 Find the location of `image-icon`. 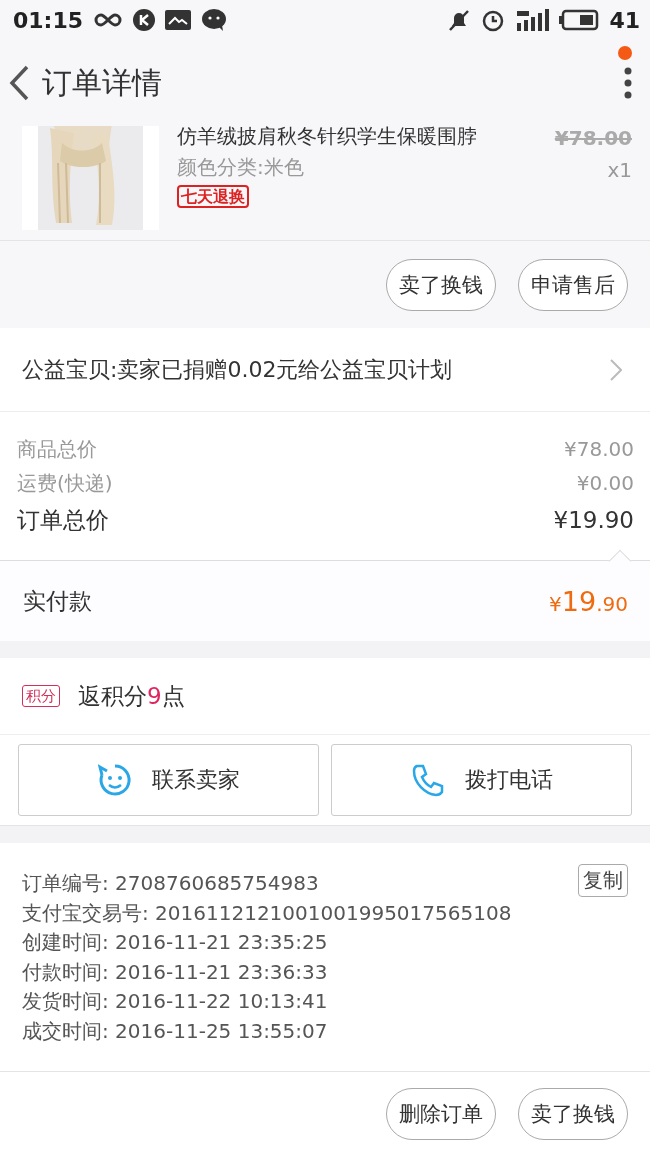

image-icon is located at coordinates (178, 20).